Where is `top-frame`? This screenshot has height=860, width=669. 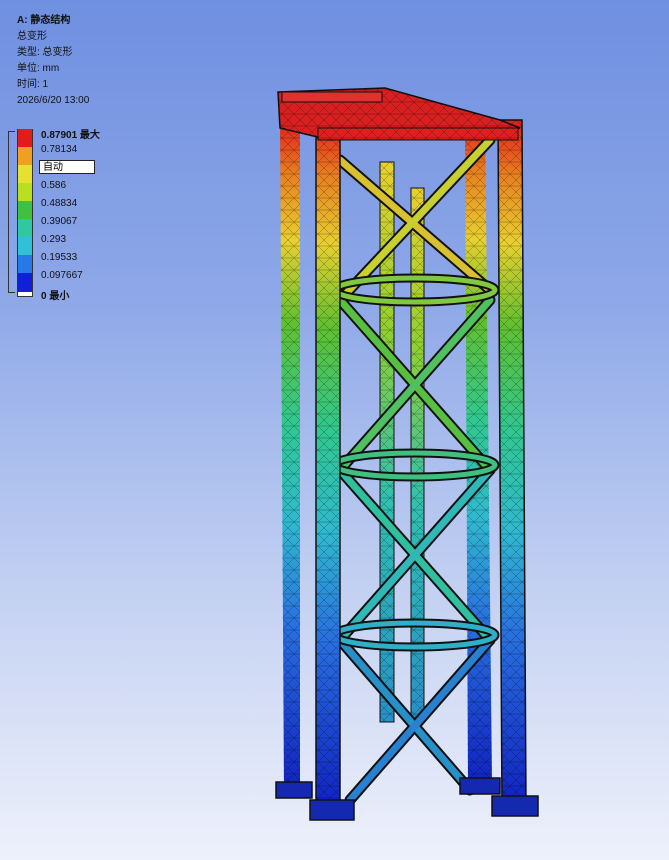
top-frame is located at coordinates (399, 114).